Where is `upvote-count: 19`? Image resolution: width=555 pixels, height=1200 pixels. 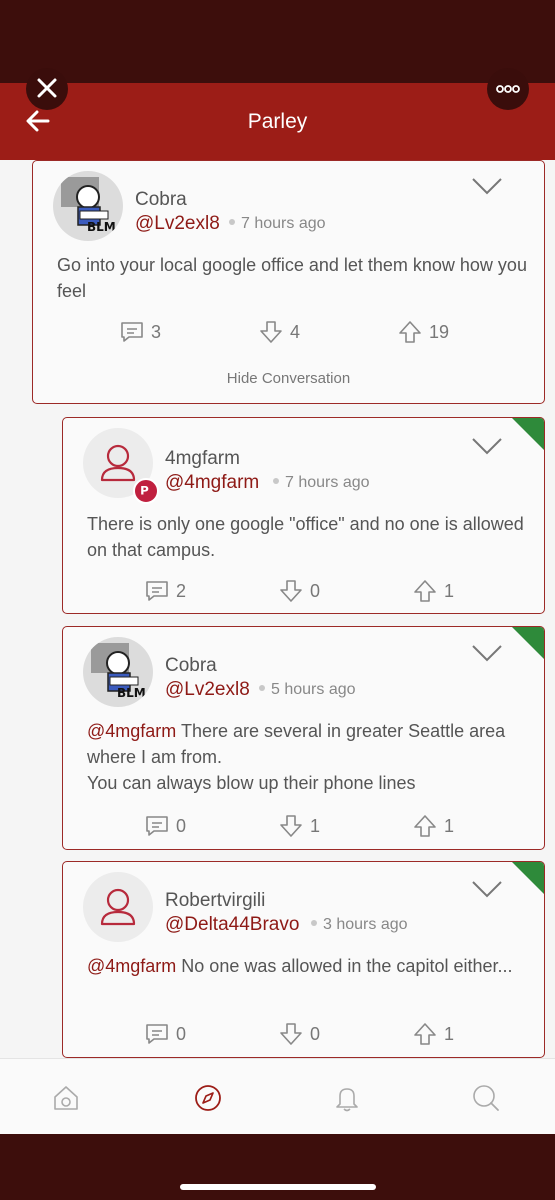
upvote-count: 19 is located at coordinates (439, 331).